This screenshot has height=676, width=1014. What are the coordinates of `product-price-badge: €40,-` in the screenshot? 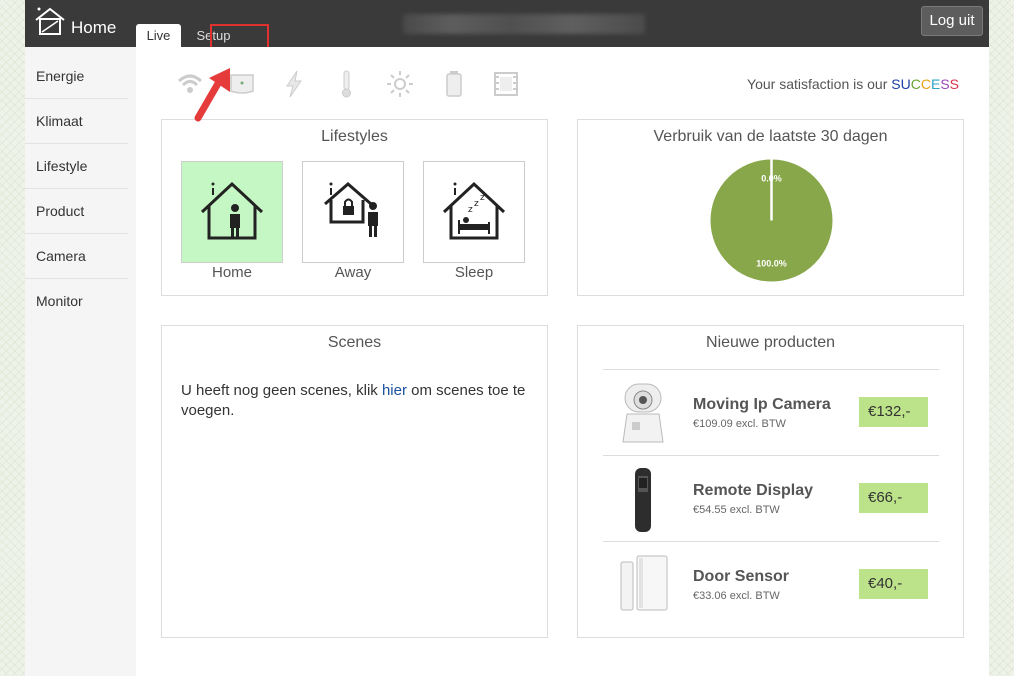 It's located at (893, 584).